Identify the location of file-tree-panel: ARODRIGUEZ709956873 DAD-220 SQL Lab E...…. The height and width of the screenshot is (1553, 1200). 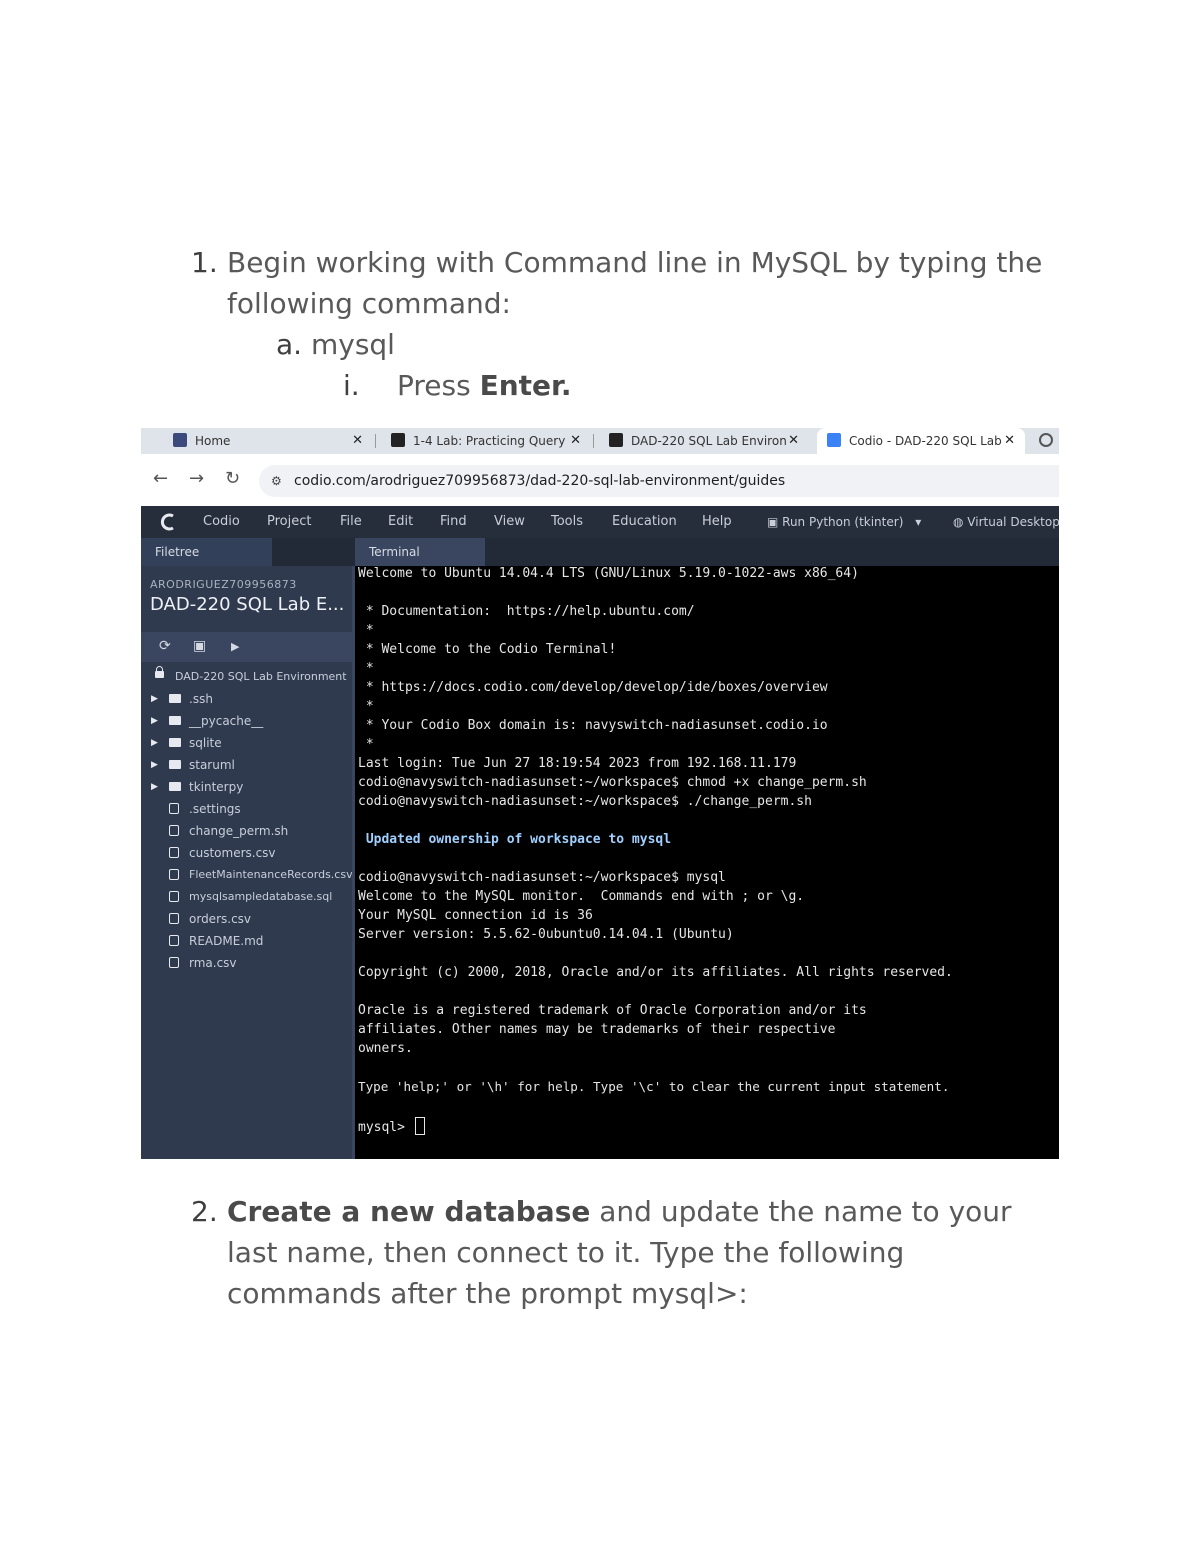
(246, 862).